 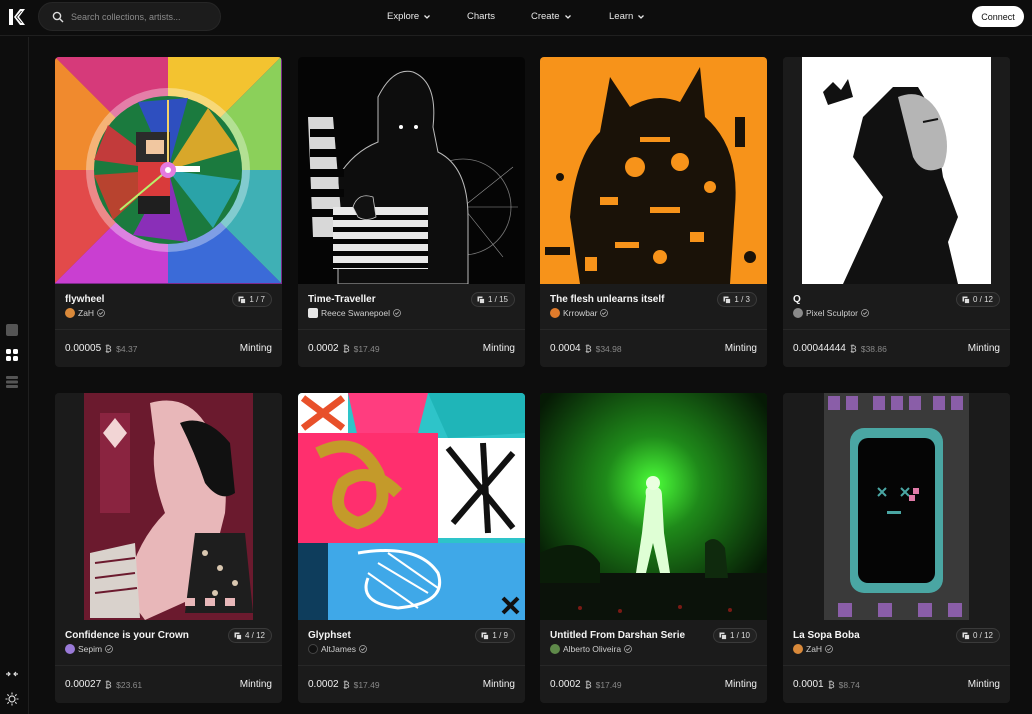 What do you see at coordinates (497, 299) in the screenshot?
I see `edition-count: 1 / 15` at bounding box center [497, 299].